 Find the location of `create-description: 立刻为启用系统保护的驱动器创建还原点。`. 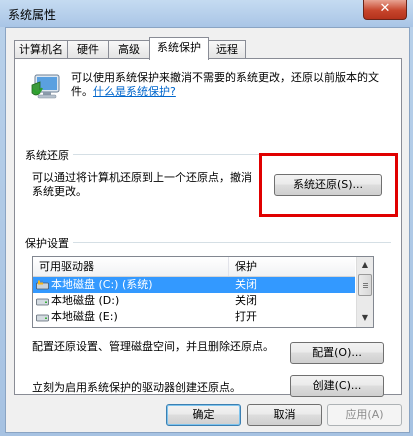

create-description: 立刻为启用系统保护的驱动器创建还原点。 is located at coordinates (136, 387).